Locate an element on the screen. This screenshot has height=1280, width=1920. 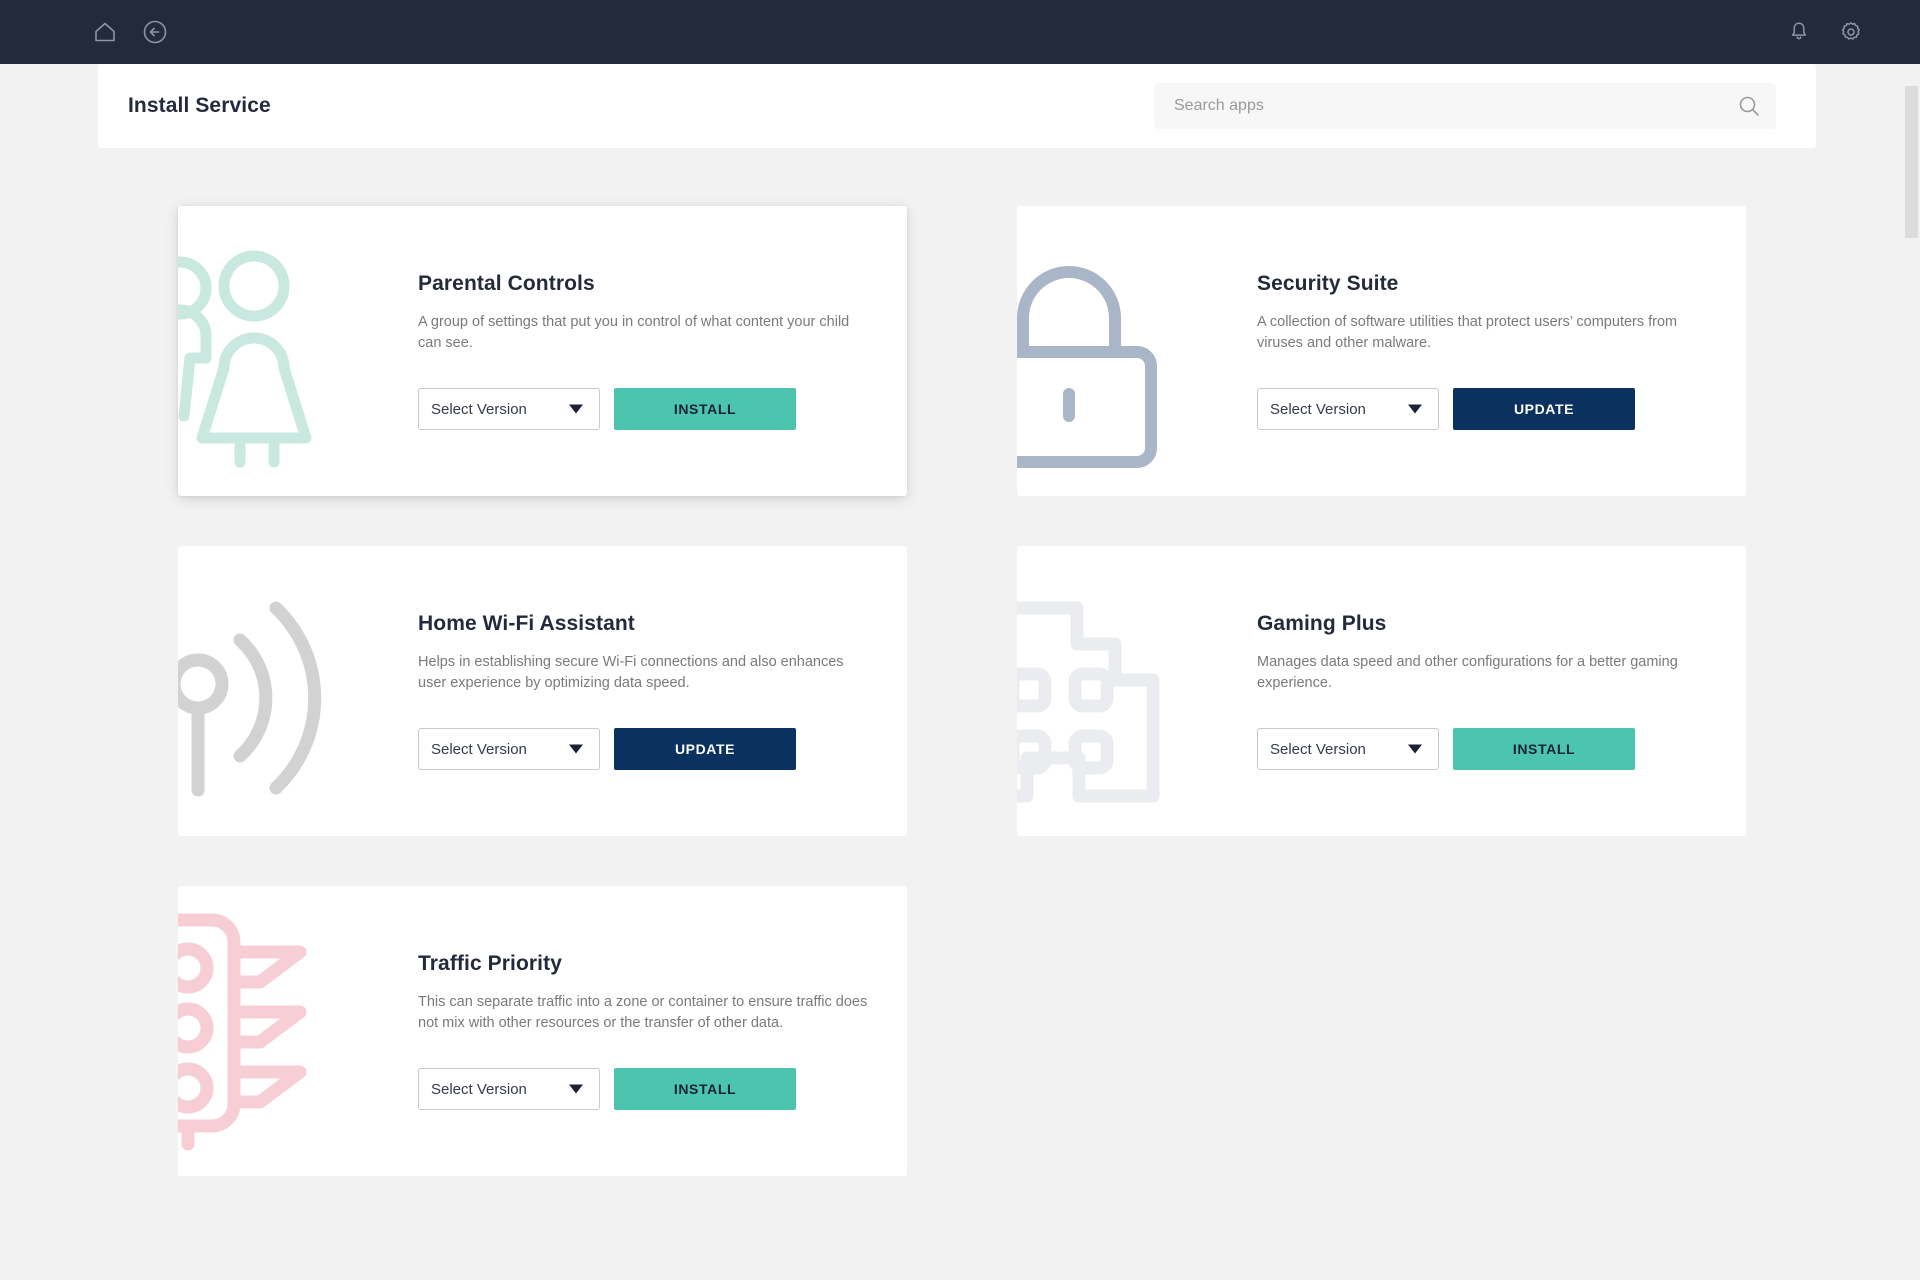
gear-icon is located at coordinates (1851, 32).